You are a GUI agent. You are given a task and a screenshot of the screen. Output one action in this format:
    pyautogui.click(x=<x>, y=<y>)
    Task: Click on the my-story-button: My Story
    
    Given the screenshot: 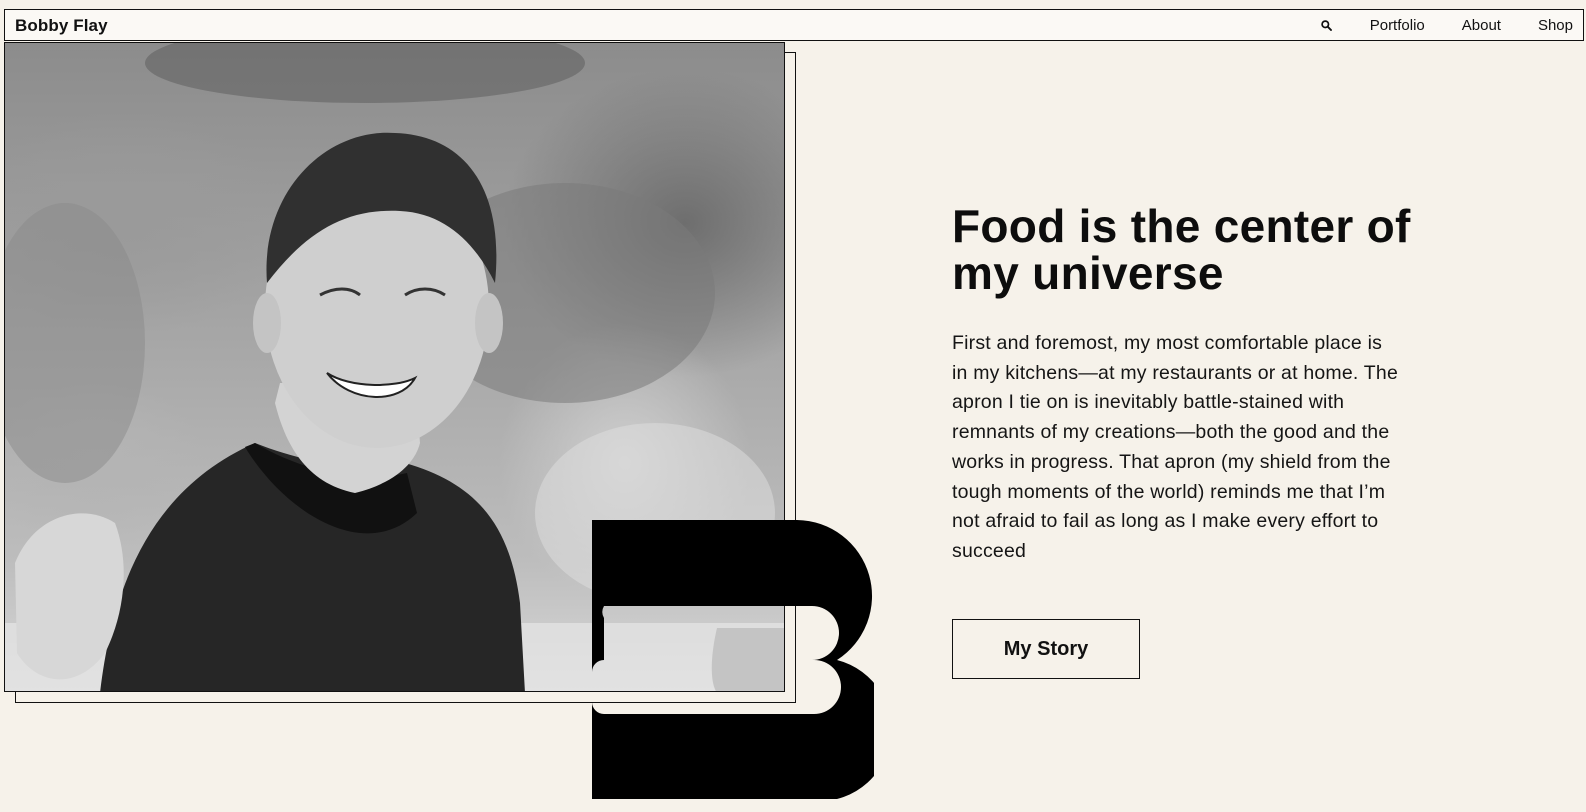 What is the action you would take?
    pyautogui.click(x=1046, y=649)
    